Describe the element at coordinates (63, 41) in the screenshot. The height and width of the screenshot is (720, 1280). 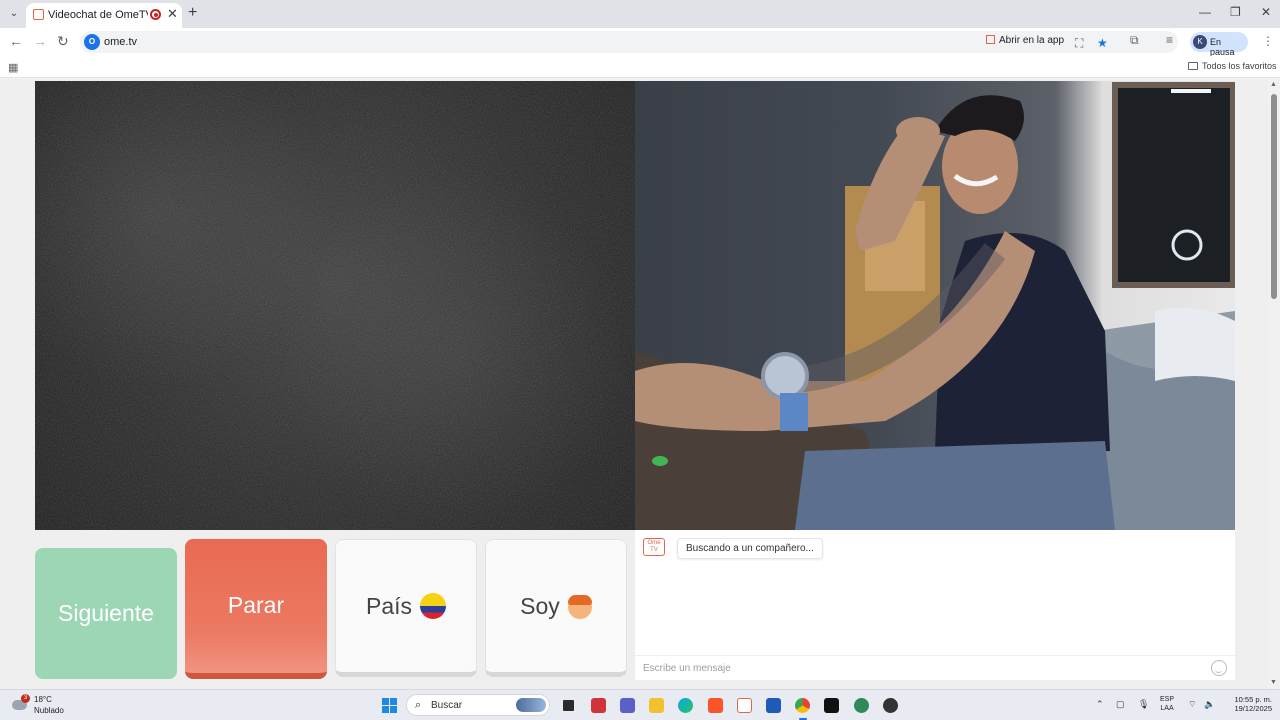
I see `reload-icon: ↻` at that location.